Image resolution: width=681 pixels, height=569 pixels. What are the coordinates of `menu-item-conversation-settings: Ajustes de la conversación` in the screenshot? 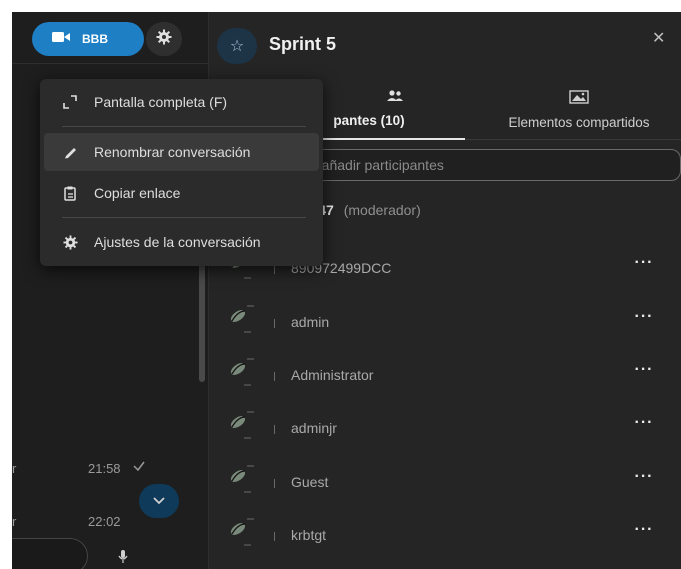 It's located at (181, 242).